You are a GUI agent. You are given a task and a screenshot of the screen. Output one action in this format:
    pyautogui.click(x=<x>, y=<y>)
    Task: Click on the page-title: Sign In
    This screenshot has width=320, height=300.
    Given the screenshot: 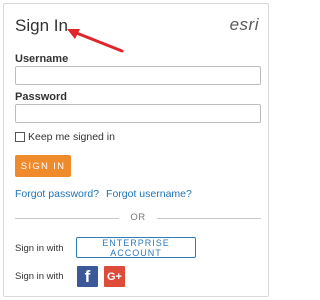 What is the action you would take?
    pyautogui.click(x=41, y=25)
    